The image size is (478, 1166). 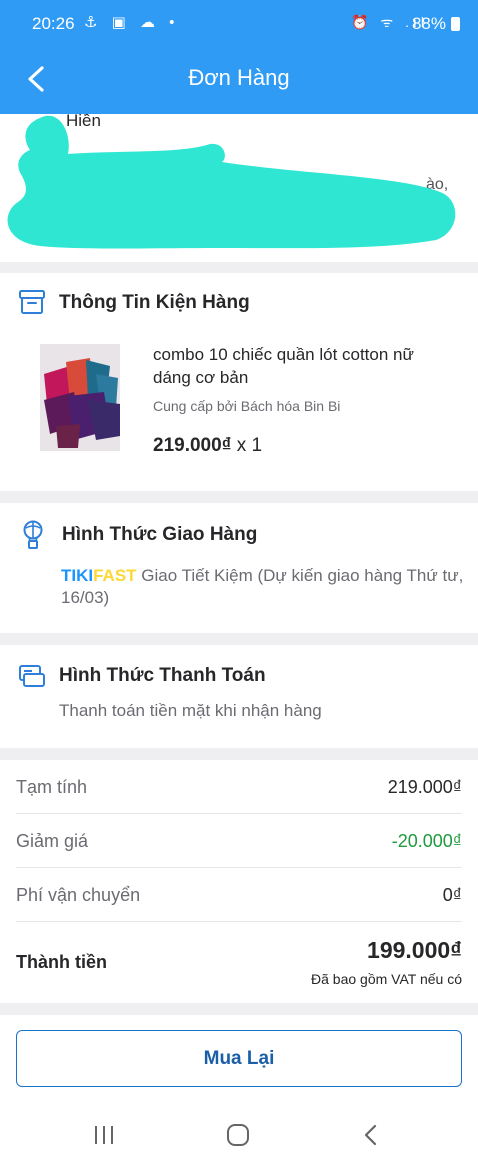 What do you see at coordinates (424, 787) in the screenshot?
I see `subtotal-value: 219.000₫` at bounding box center [424, 787].